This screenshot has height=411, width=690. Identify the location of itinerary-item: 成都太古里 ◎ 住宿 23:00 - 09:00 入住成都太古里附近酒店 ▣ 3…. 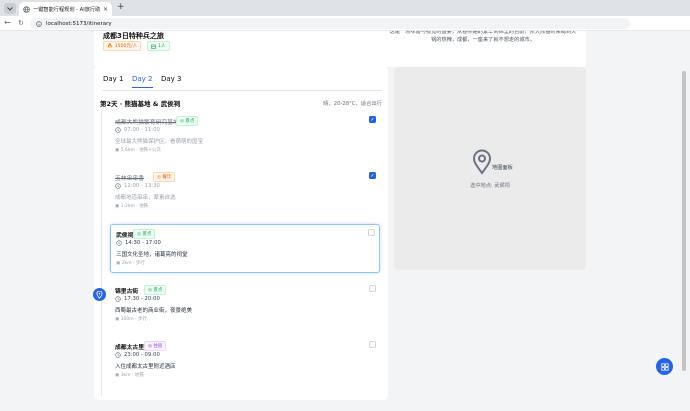
(245, 360).